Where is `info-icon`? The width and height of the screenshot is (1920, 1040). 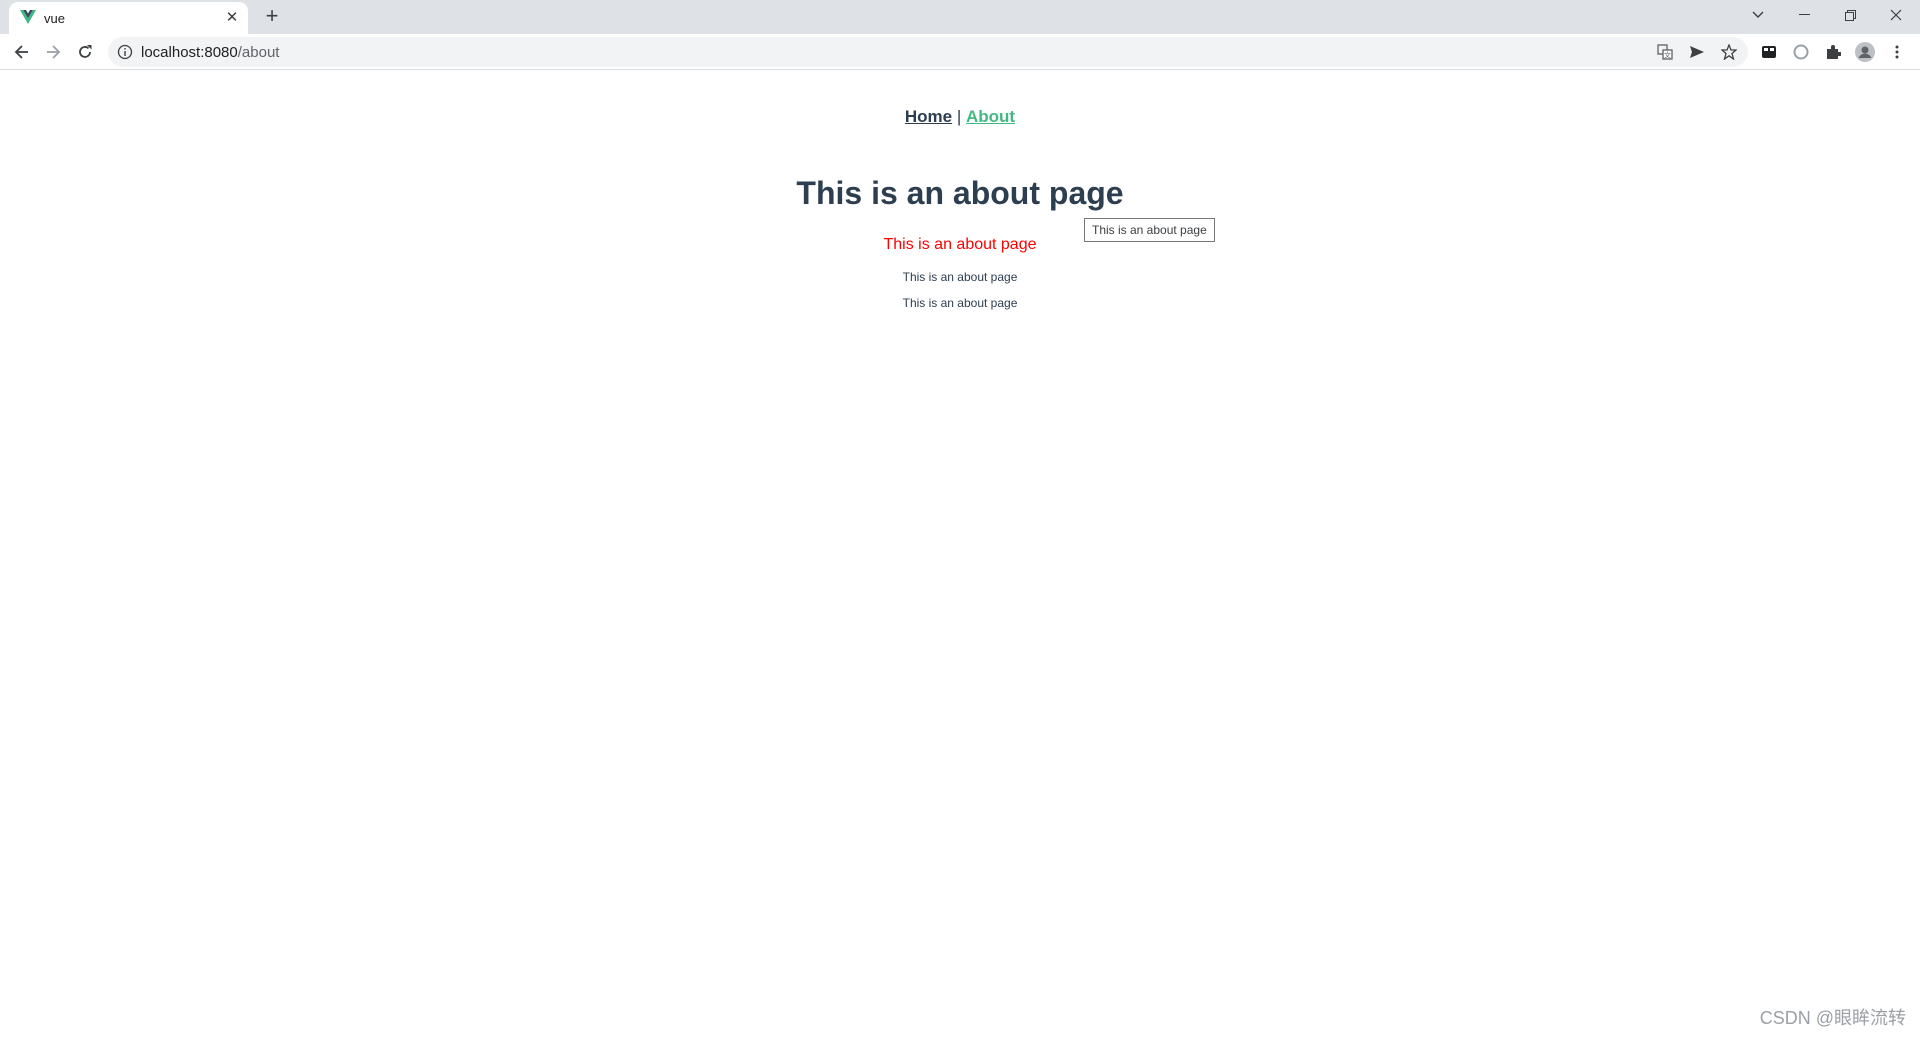 info-icon is located at coordinates (125, 52).